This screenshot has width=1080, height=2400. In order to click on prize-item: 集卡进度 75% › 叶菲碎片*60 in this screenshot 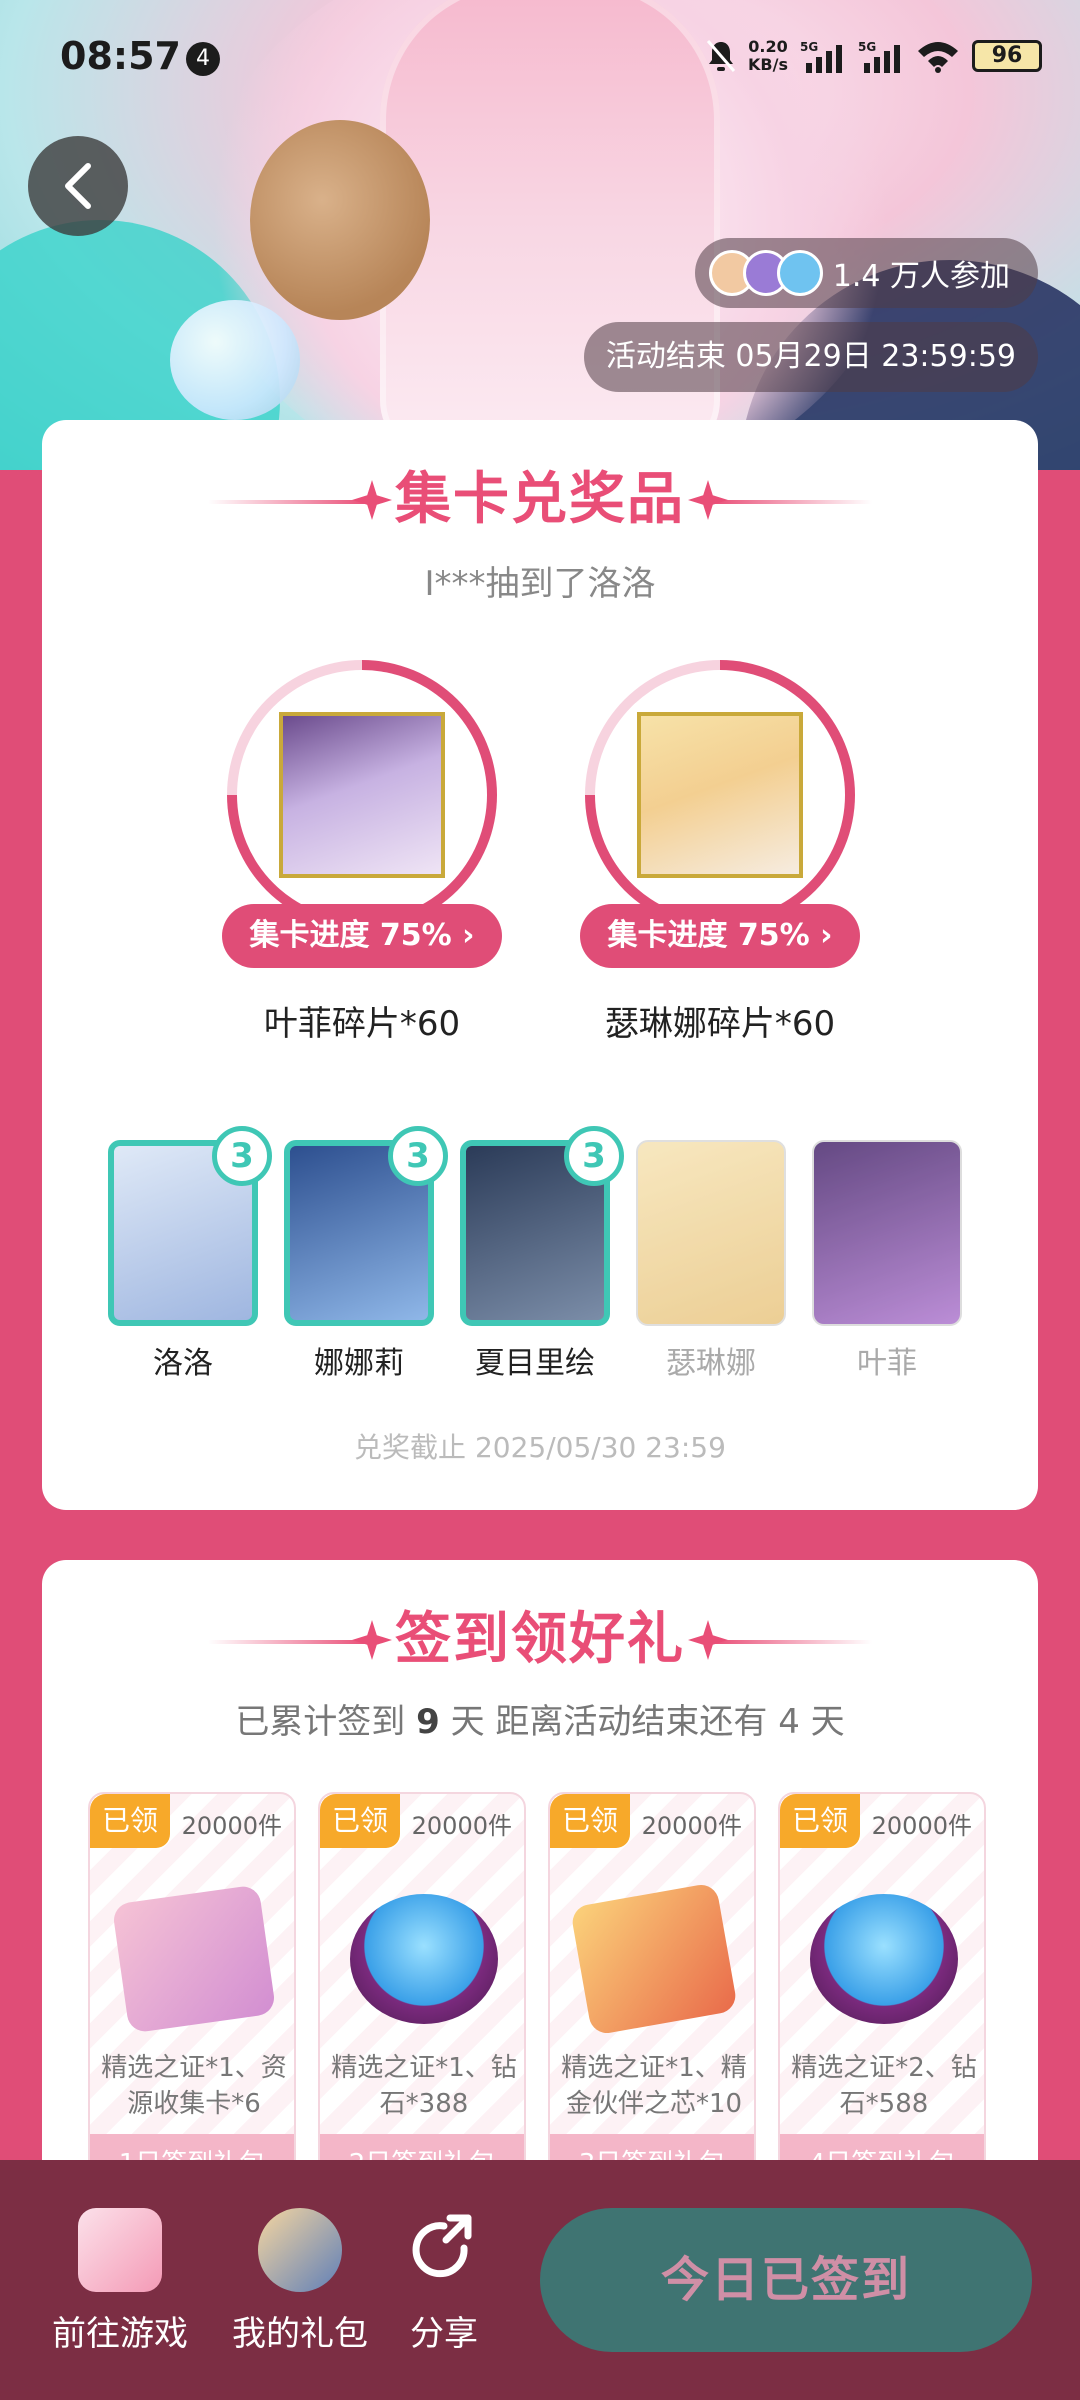, I will do `click(362, 860)`.